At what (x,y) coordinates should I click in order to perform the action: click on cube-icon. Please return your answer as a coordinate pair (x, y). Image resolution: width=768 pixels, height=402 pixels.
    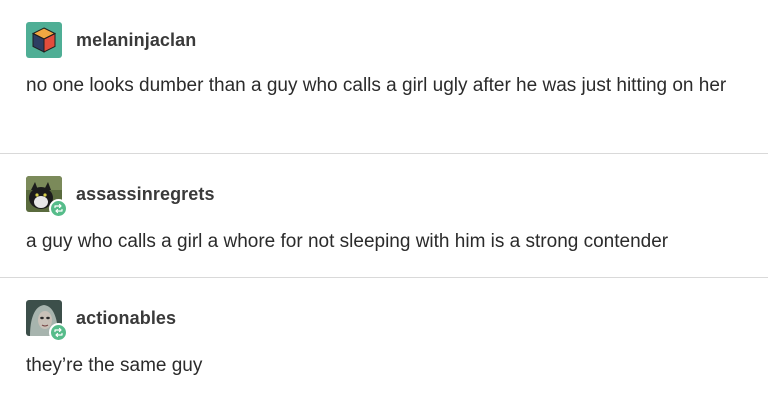
    Looking at the image, I should click on (44, 40).